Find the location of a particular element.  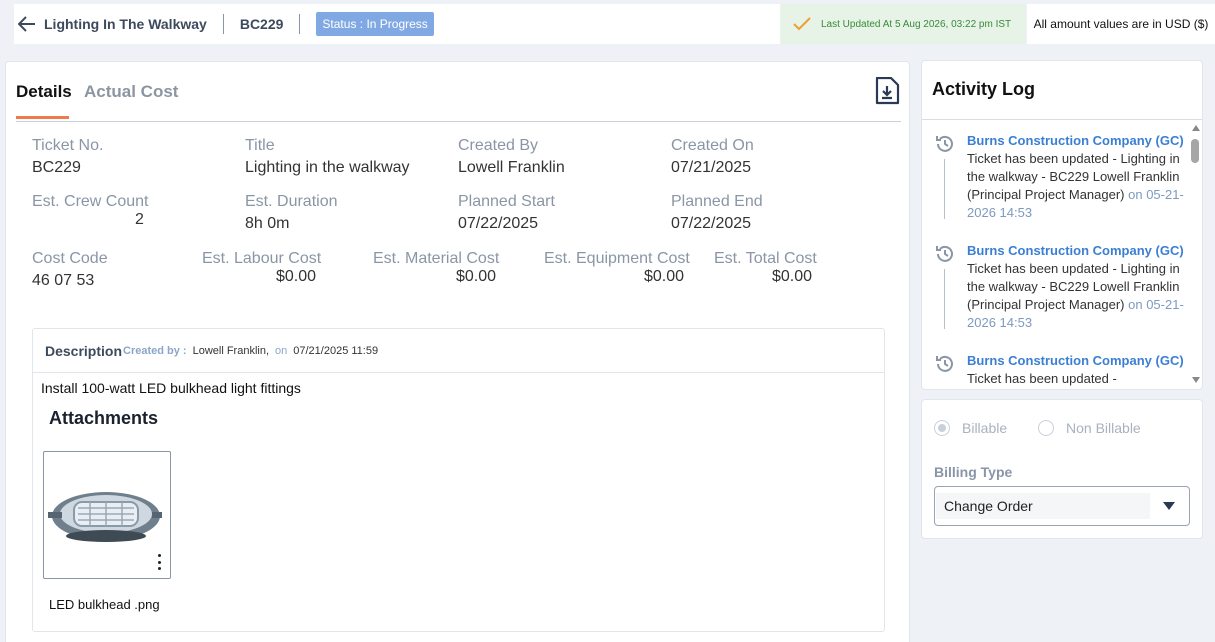

title-label: Title is located at coordinates (260, 145).